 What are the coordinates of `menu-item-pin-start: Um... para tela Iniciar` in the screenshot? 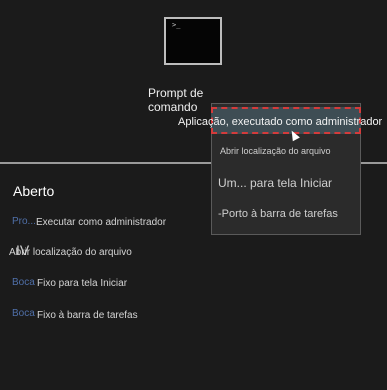 It's located at (275, 183).